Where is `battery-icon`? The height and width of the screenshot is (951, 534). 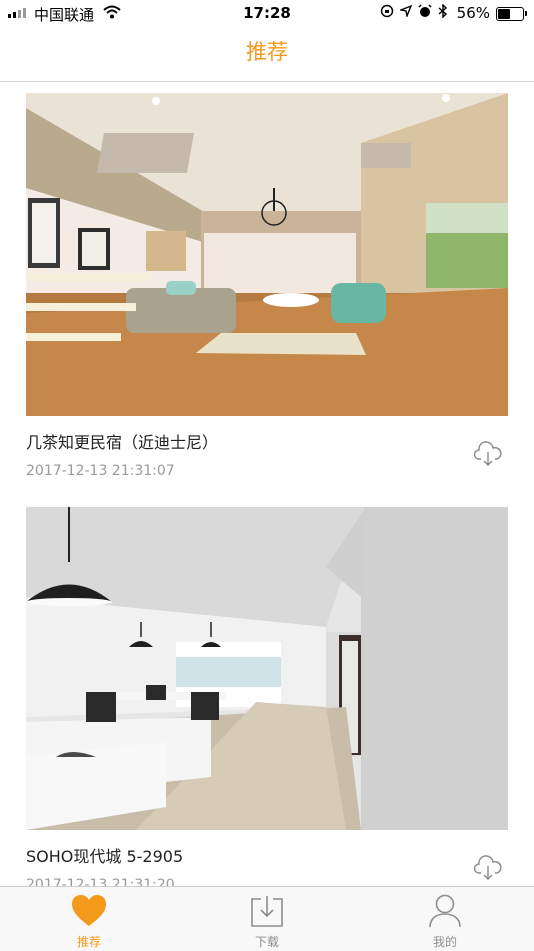
battery-icon is located at coordinates (511, 14).